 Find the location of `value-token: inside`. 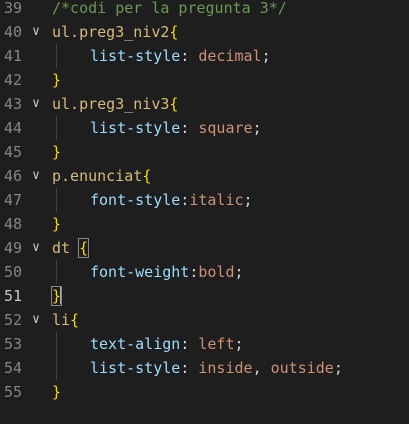

value-token: inside is located at coordinates (225, 368).